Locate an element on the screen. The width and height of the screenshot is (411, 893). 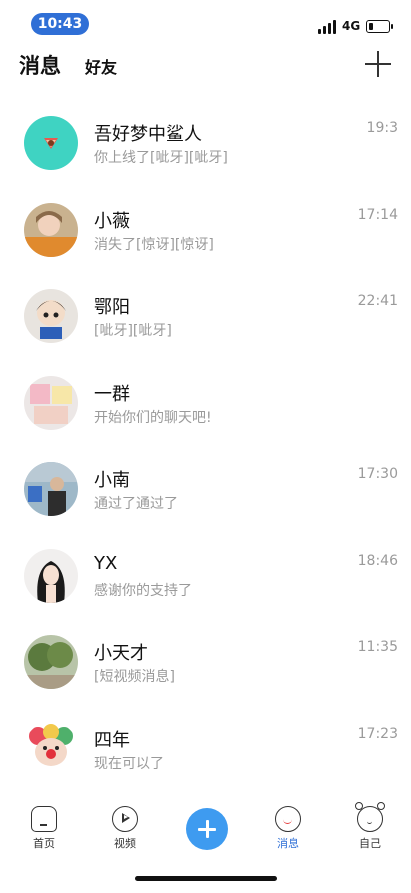
chat-time: 17:30 is located at coordinates (377, 474).